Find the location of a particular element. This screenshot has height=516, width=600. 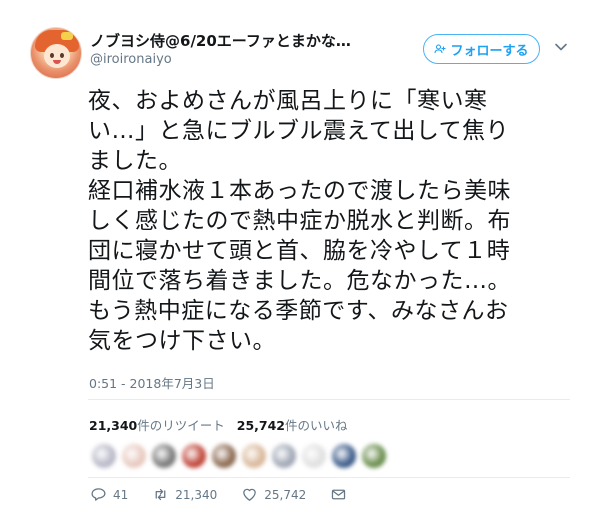

follow-button: フォローする is located at coordinates (481, 49).